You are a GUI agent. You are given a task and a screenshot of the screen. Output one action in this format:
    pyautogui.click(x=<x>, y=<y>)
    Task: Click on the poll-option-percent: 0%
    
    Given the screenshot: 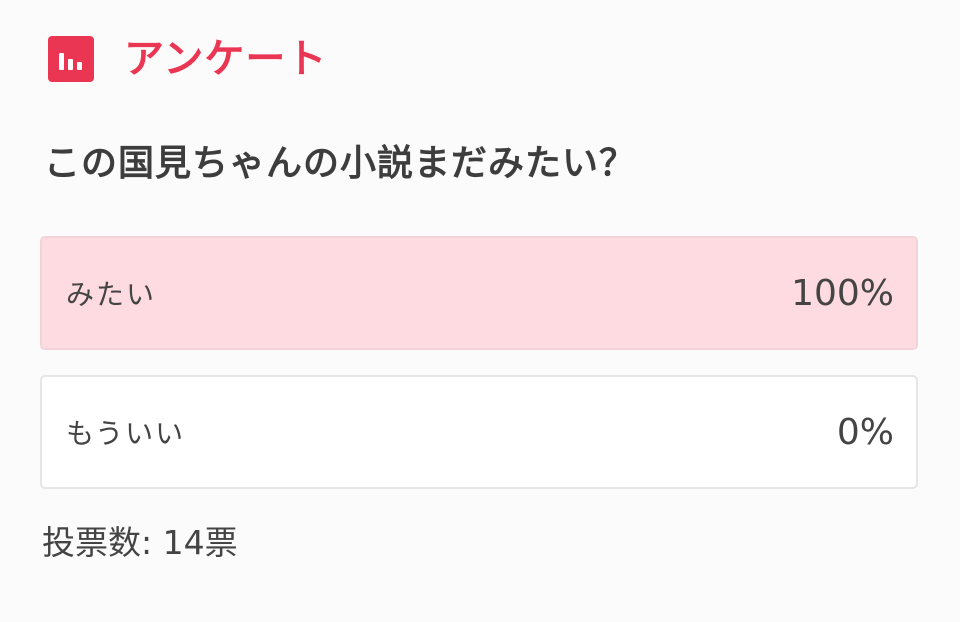 What is the action you would take?
    pyautogui.click(x=865, y=432)
    